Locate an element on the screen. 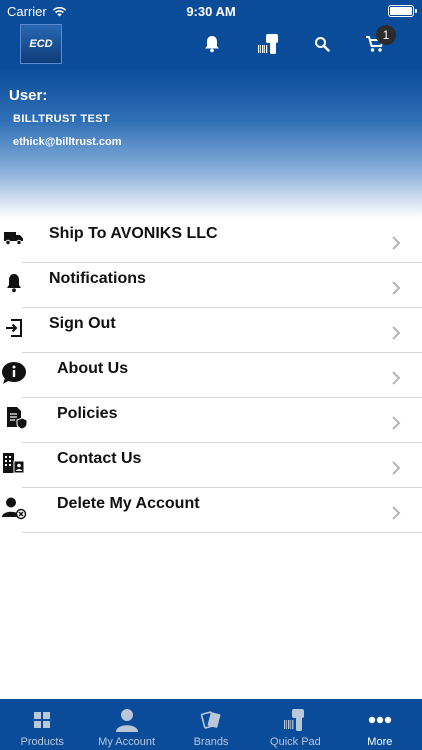 The height and width of the screenshot is (750, 422). menu-item-label: Policies is located at coordinates (87, 413).